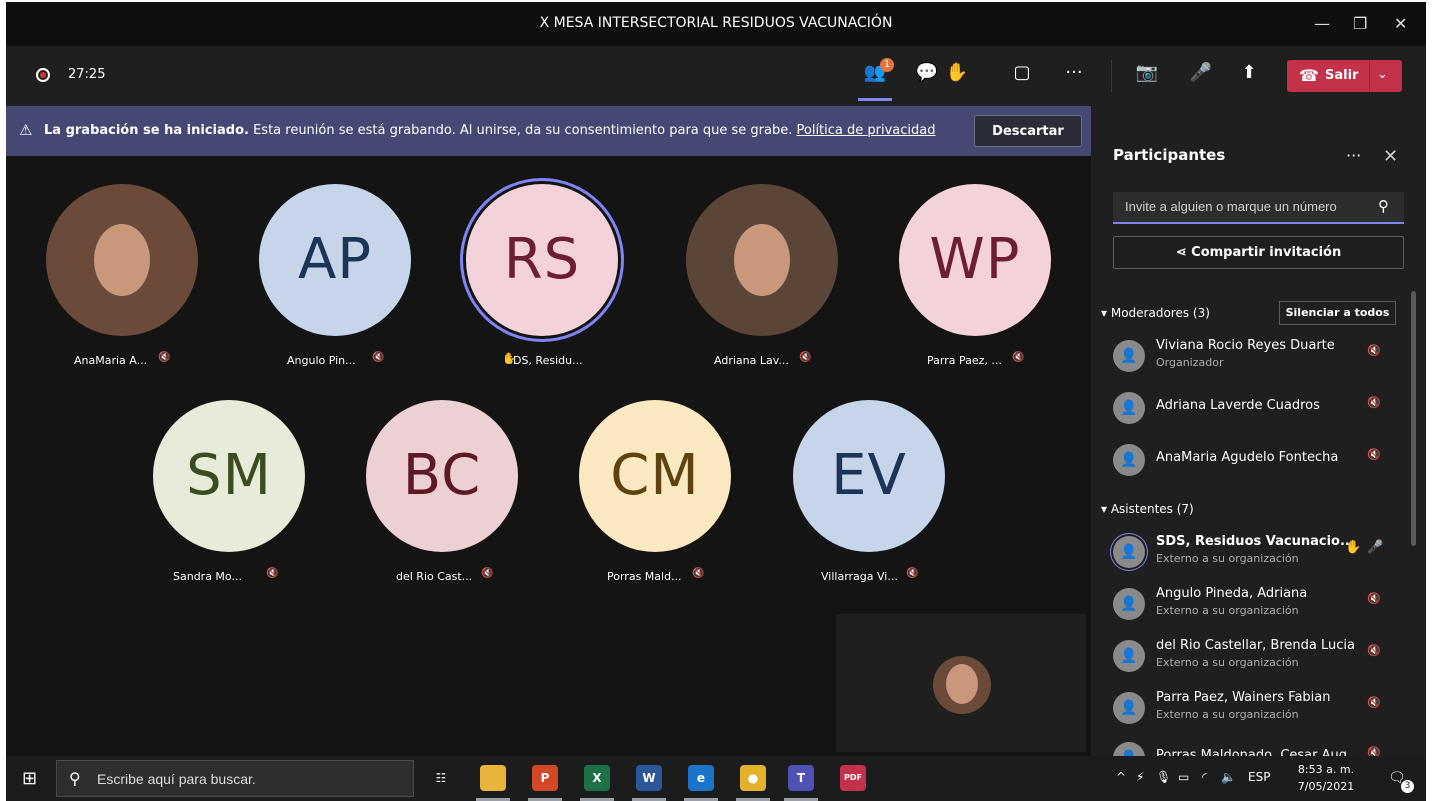 This screenshot has height=801, width=1432. I want to click on participant-avatar: WP, so click(975, 260).